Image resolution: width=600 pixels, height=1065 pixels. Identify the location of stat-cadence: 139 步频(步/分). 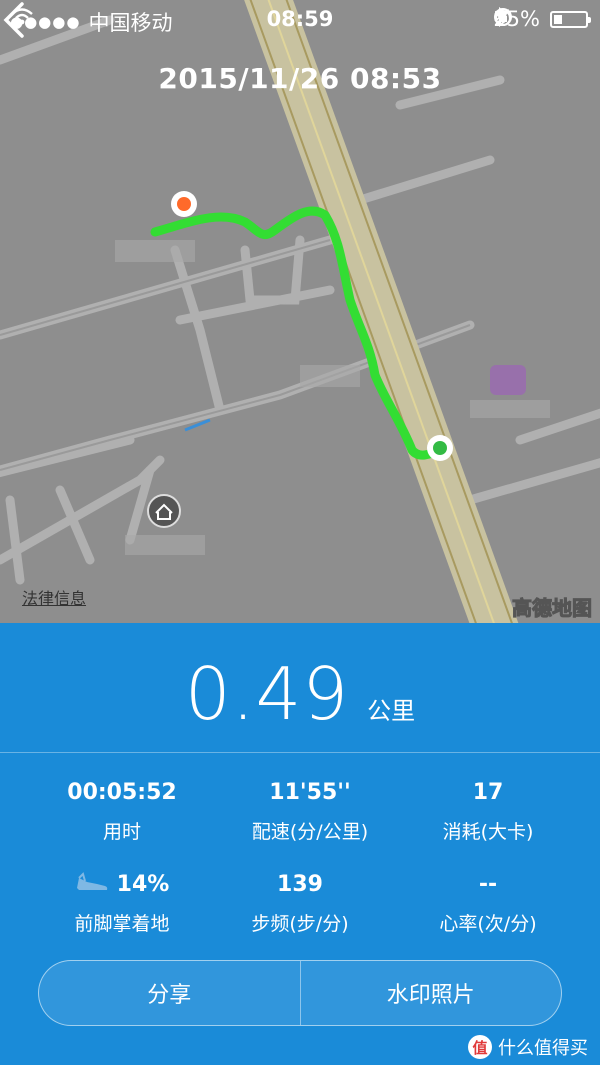
(300, 904).